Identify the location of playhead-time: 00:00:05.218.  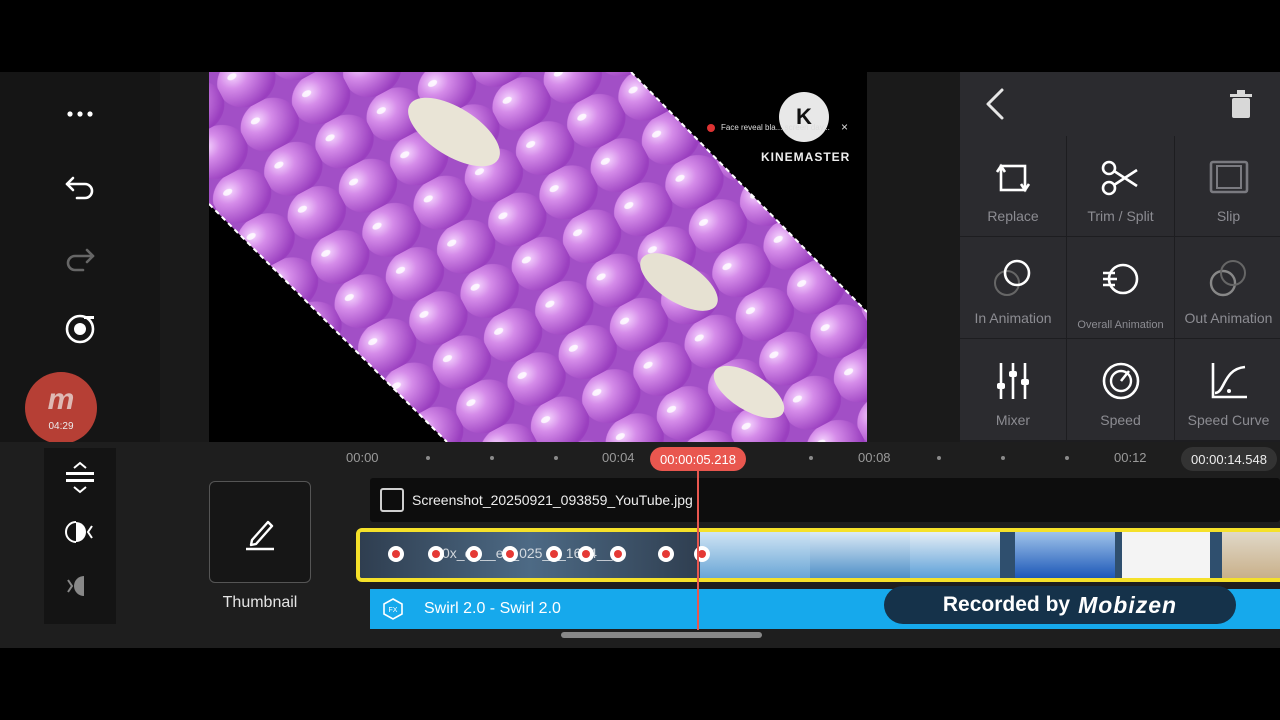
(698, 459).